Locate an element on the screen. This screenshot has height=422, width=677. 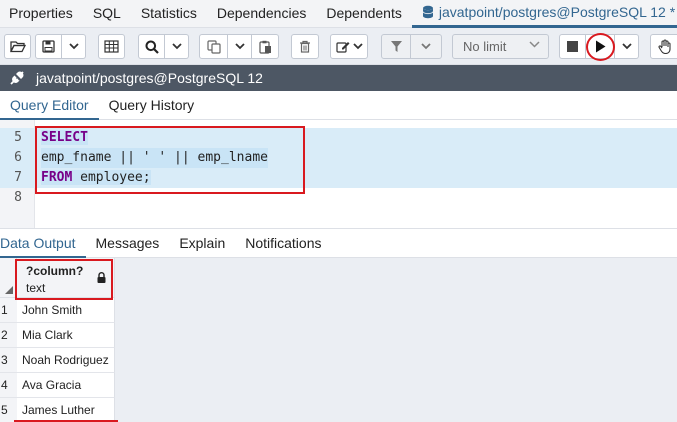
tab-data-output: Data Output is located at coordinates (43, 243).